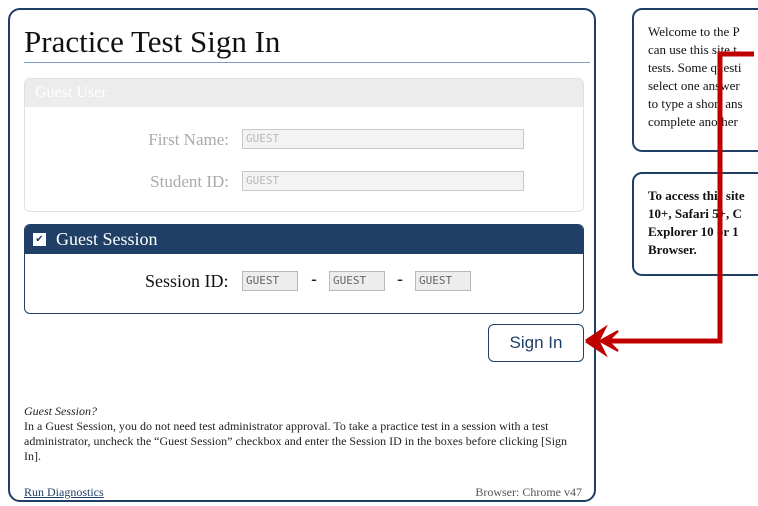 The width and height of the screenshot is (758, 506). I want to click on callout-arrow, so click(669, 204).